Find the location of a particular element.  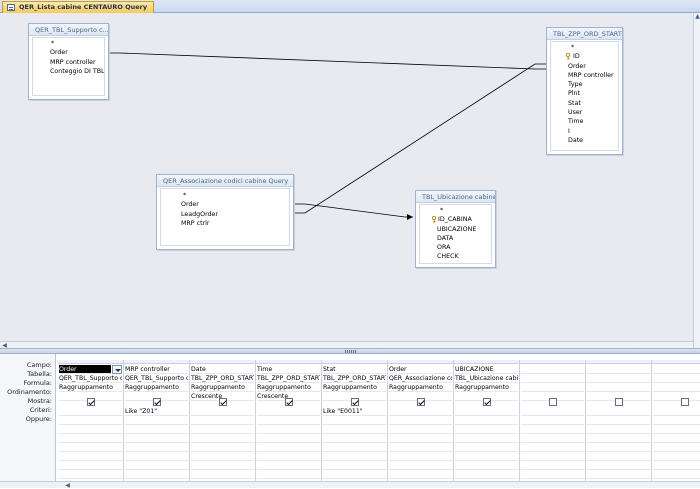

grid-cell-tabella: QER_Associazione coo is located at coordinates (420, 378).